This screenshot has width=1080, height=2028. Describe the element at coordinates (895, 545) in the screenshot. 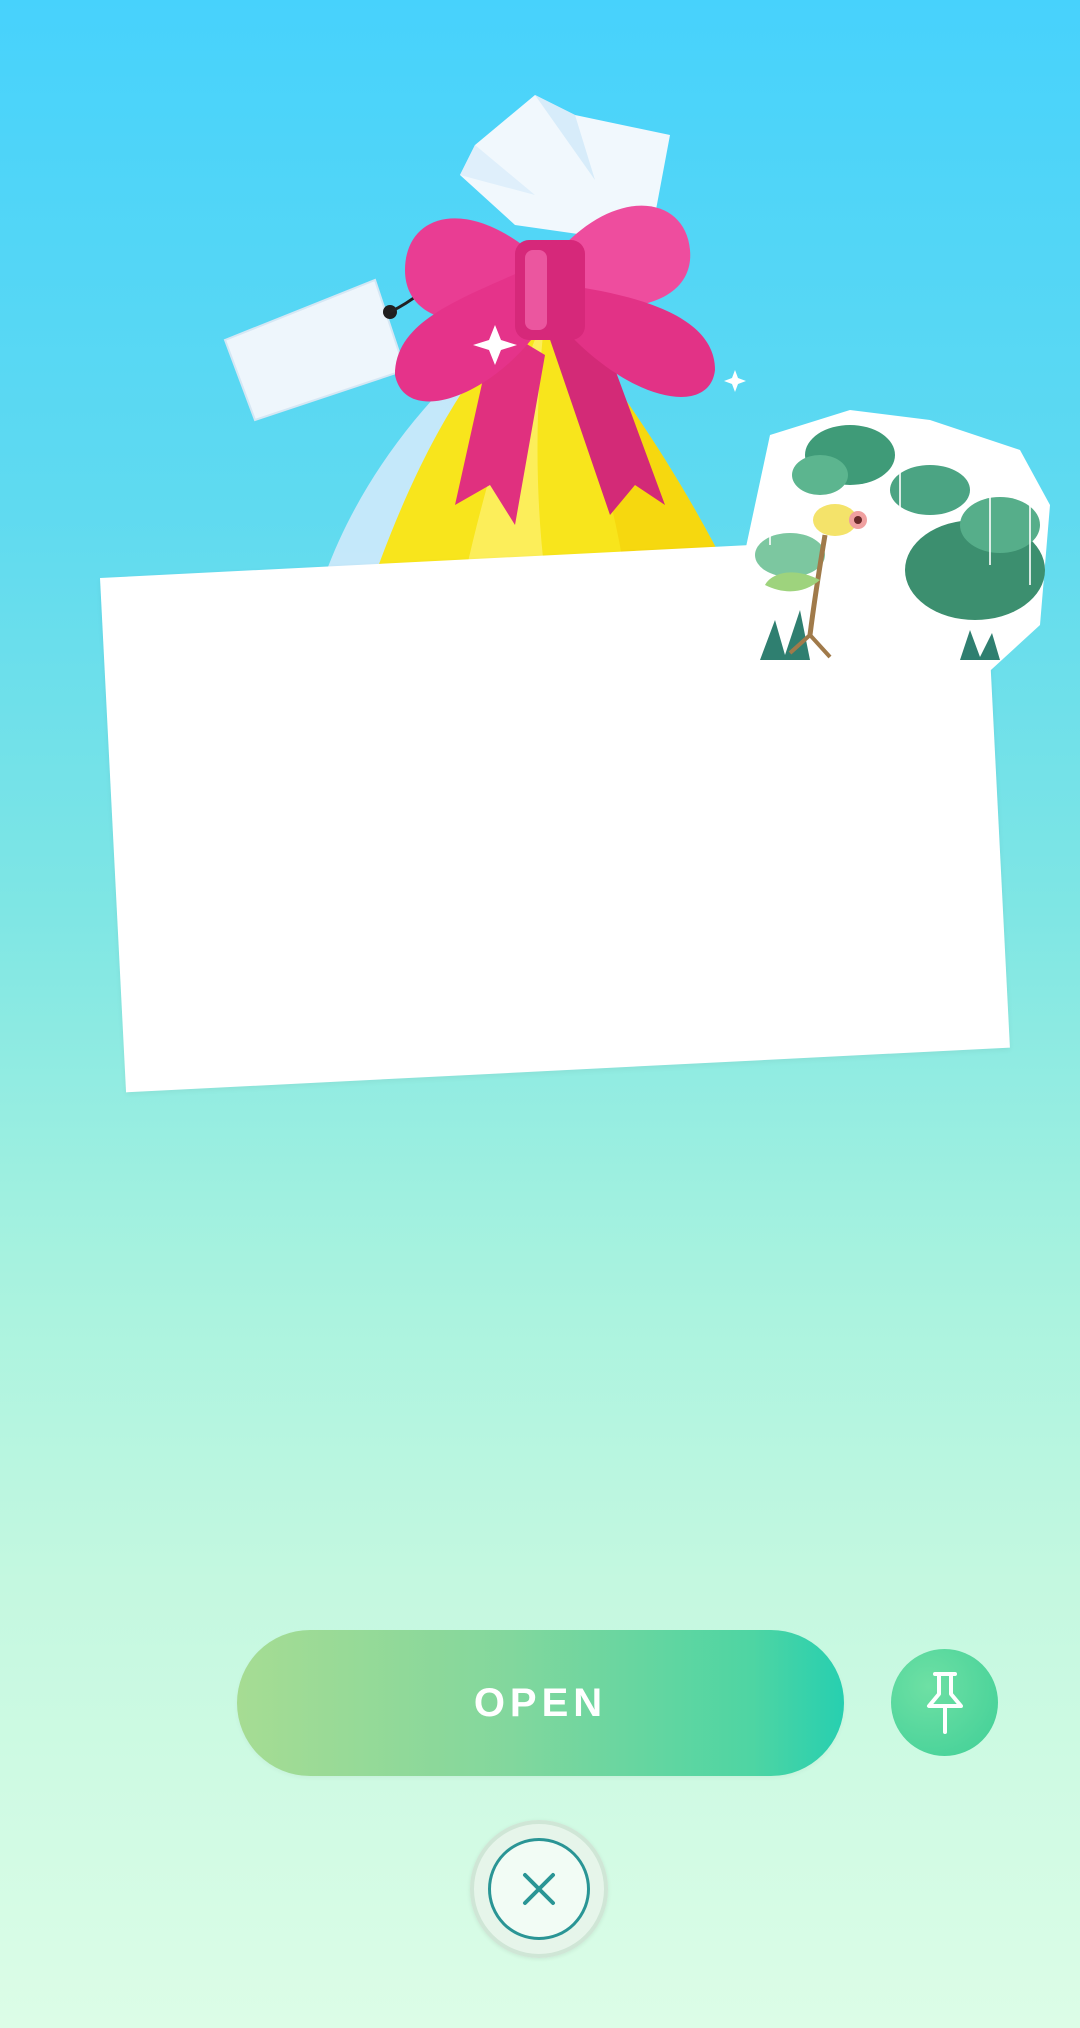

I see `sticker-bellsprout-rain-icon` at that location.